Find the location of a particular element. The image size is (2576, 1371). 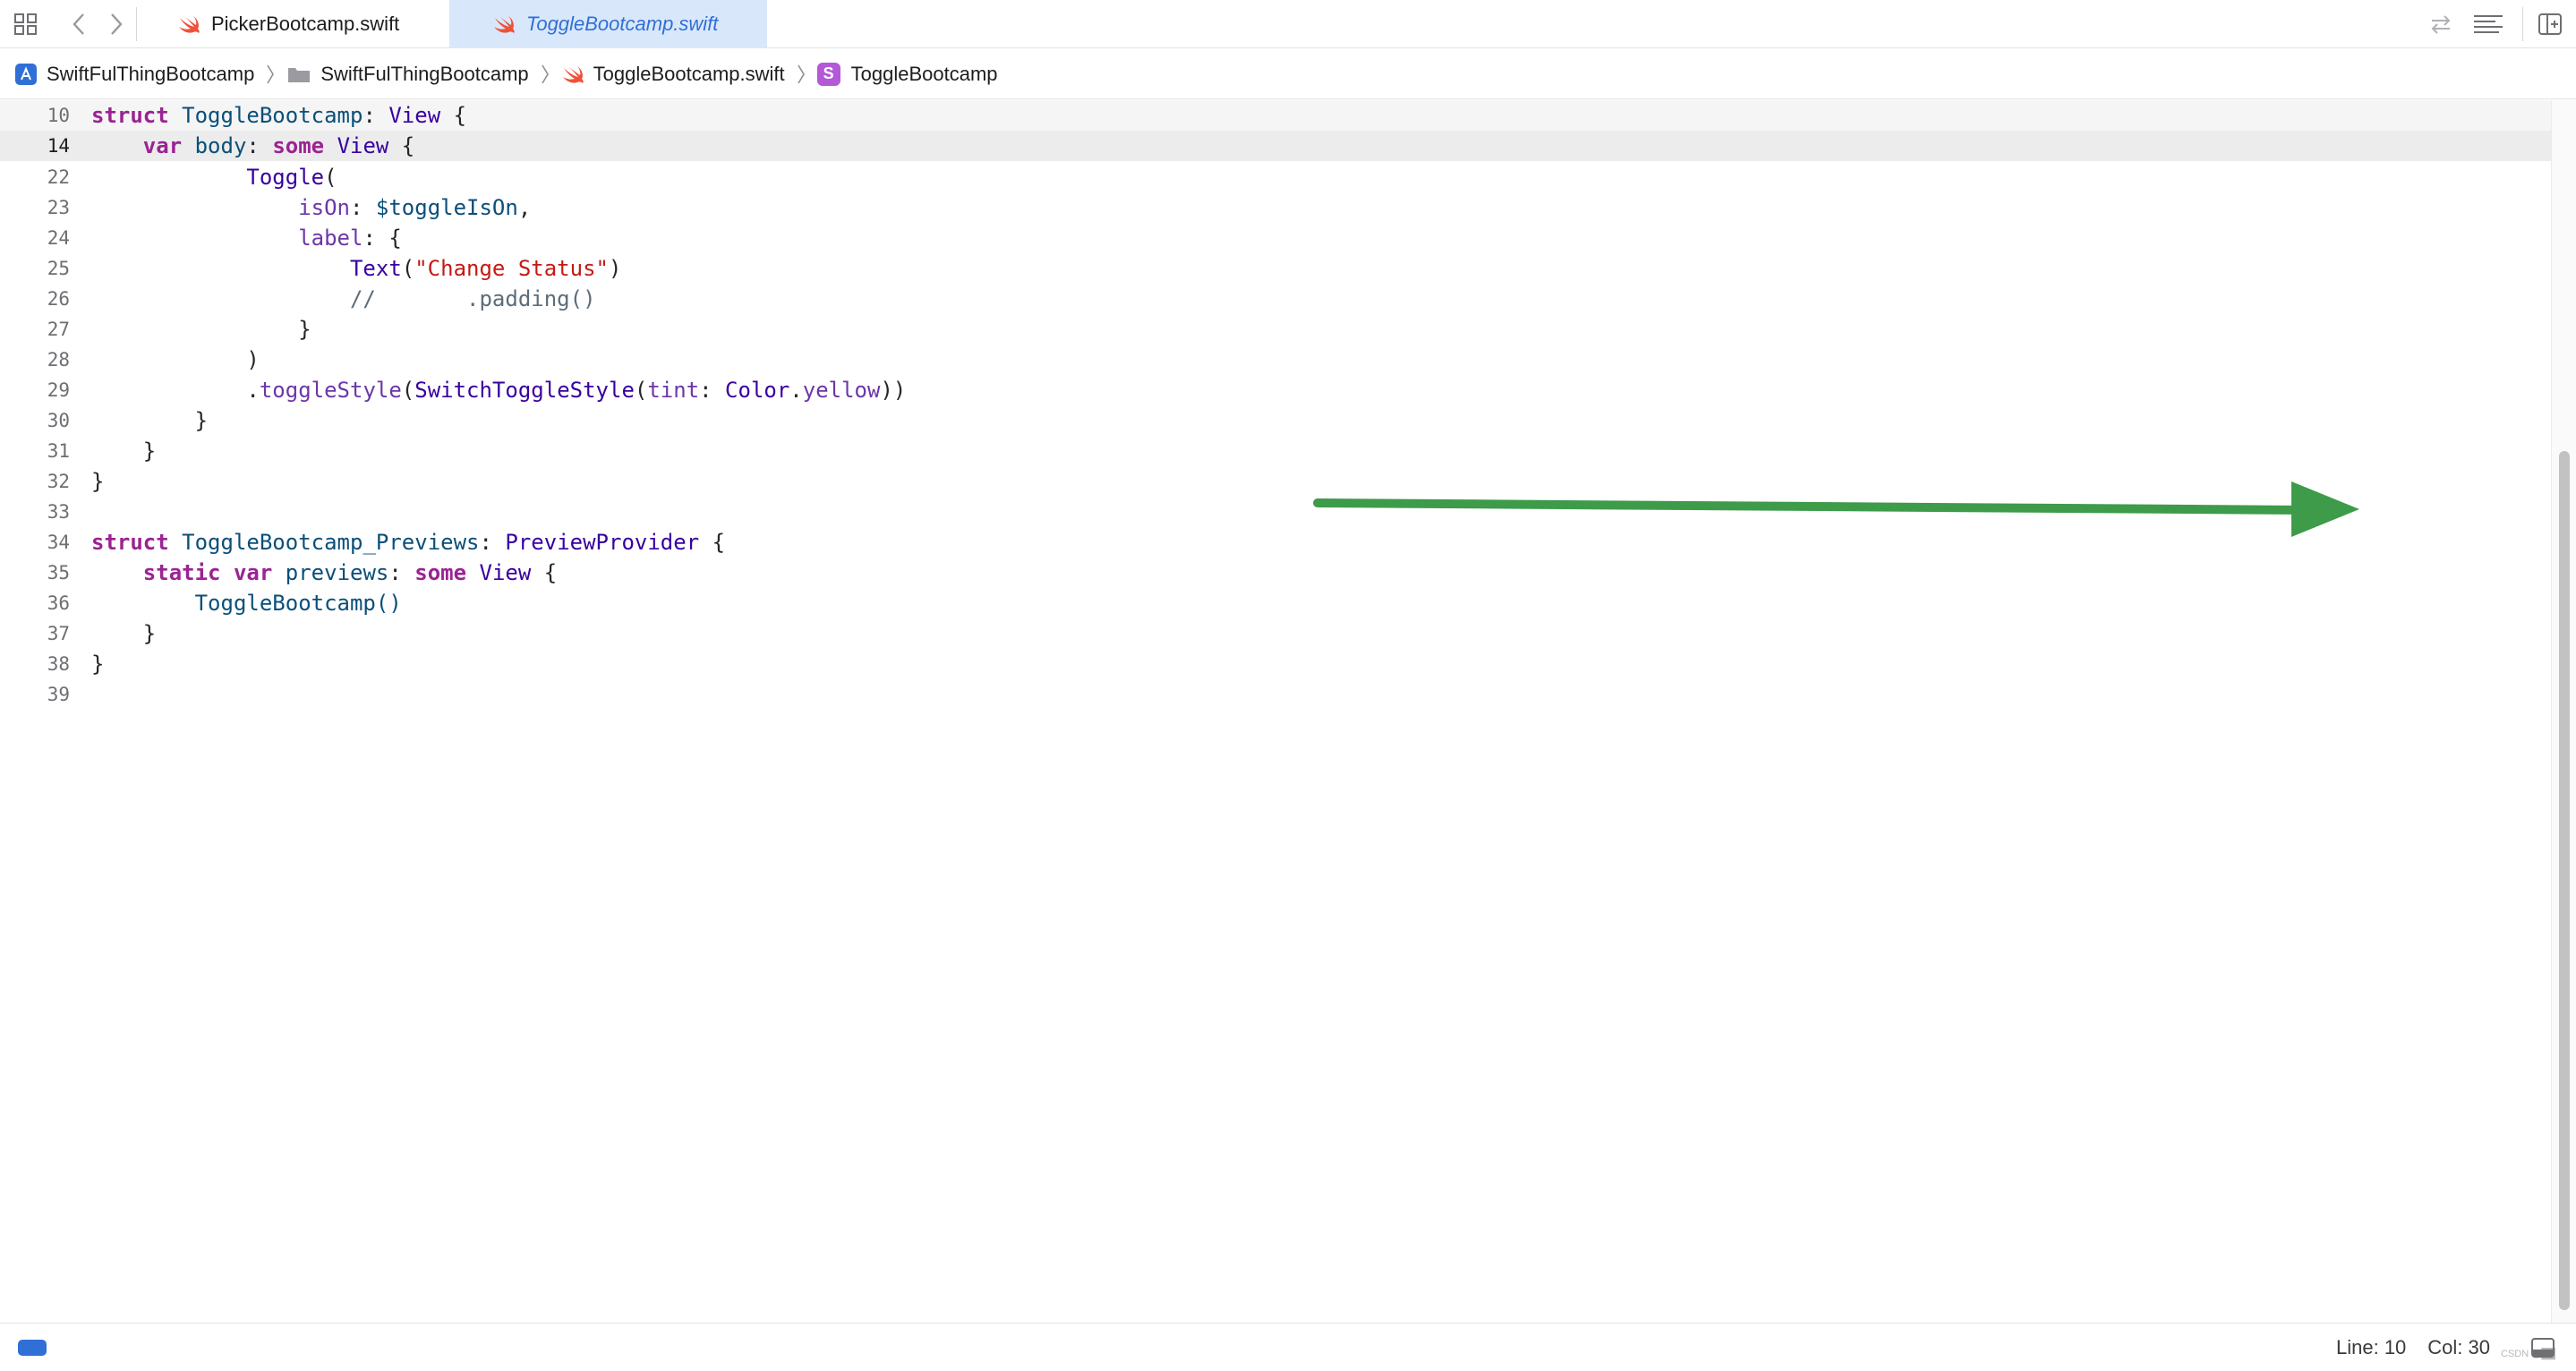

breadcrumb-label: ToggleBootcamp is located at coordinates (924, 73).